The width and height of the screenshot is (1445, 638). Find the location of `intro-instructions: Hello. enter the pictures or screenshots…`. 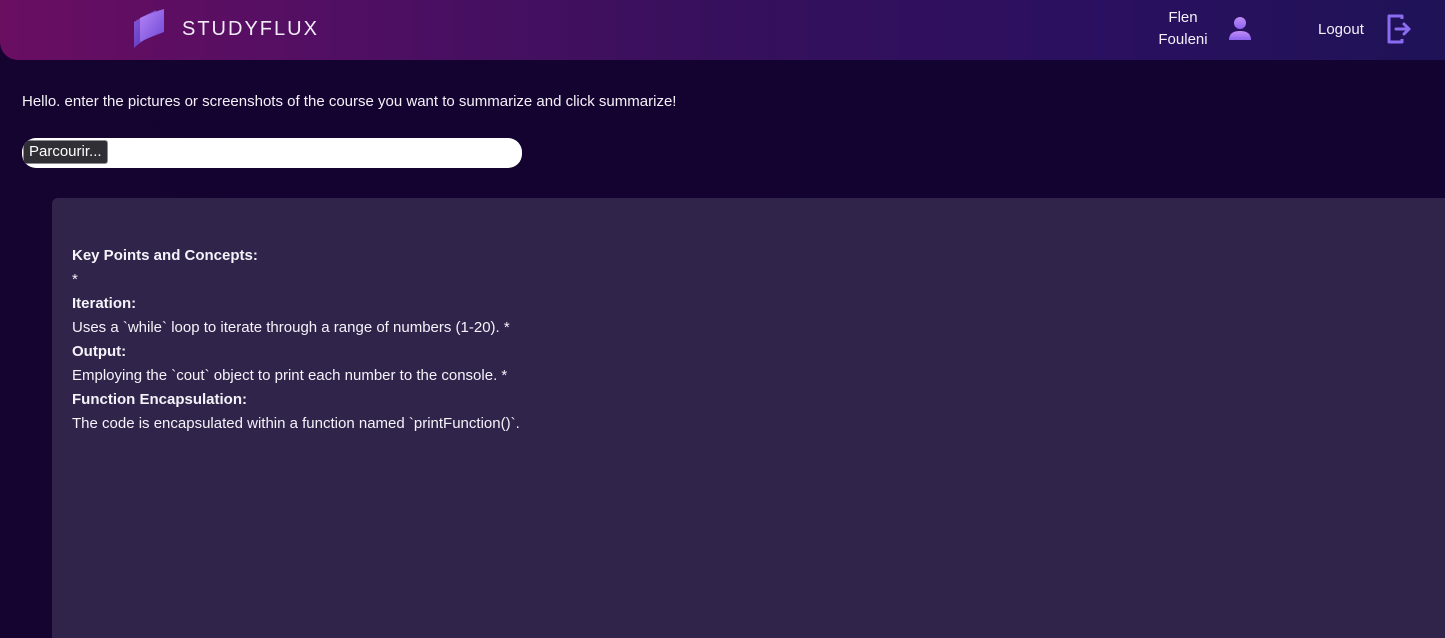

intro-instructions: Hello. enter the pictures or screenshots… is located at coordinates (349, 101).